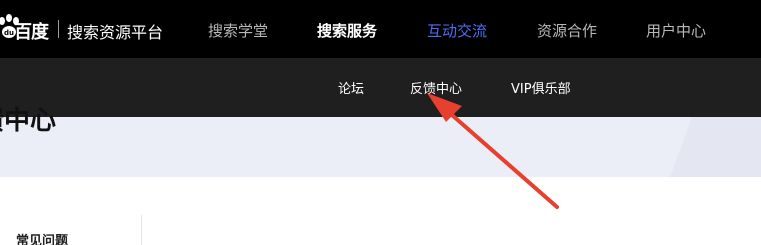 This screenshot has height=245, width=761. What do you see at coordinates (457, 30) in the screenshot?
I see `nav-item-interaction: 互动交流` at bounding box center [457, 30].